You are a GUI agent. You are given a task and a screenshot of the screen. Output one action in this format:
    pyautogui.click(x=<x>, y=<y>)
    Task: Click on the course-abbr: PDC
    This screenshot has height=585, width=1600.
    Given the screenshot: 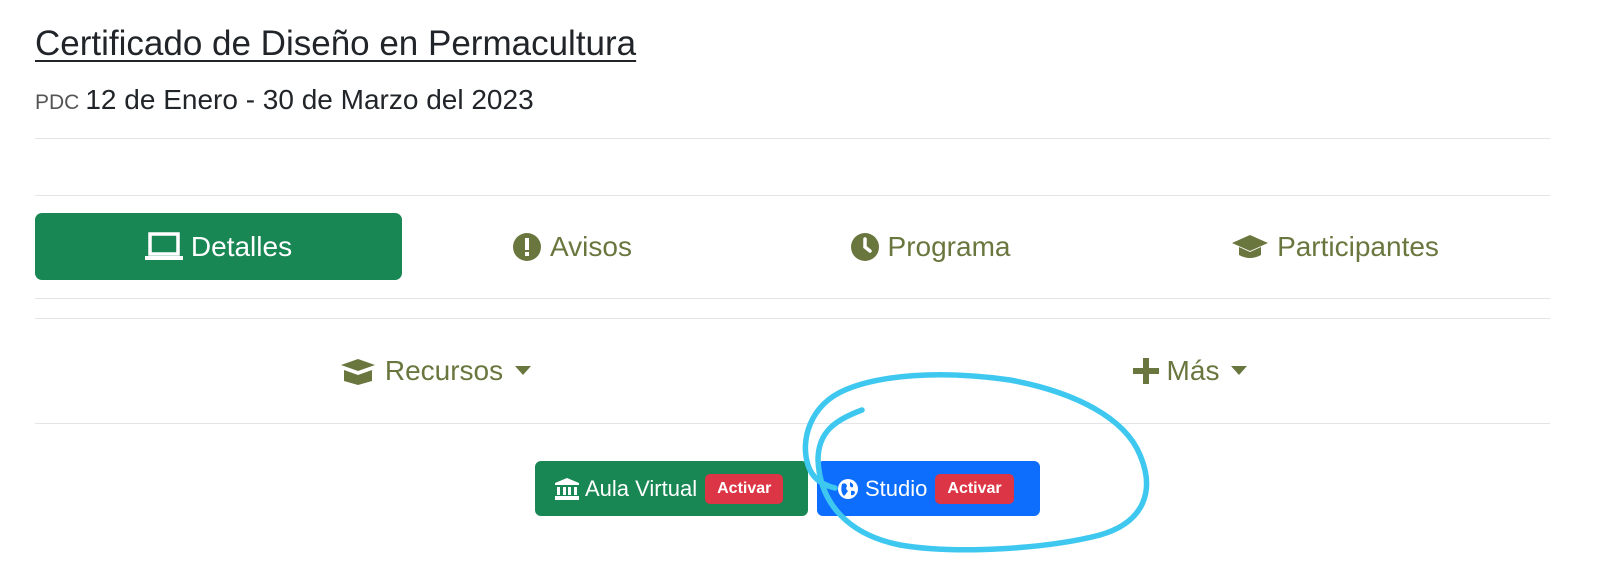 What is the action you would take?
    pyautogui.click(x=57, y=102)
    